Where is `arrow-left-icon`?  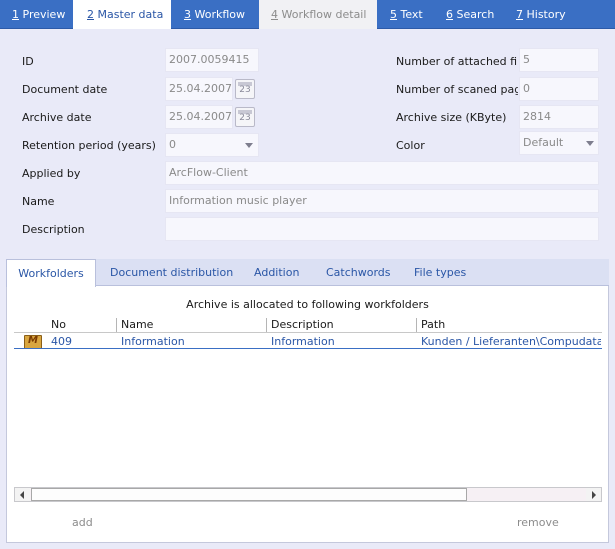
arrow-left-icon is located at coordinates (22, 495).